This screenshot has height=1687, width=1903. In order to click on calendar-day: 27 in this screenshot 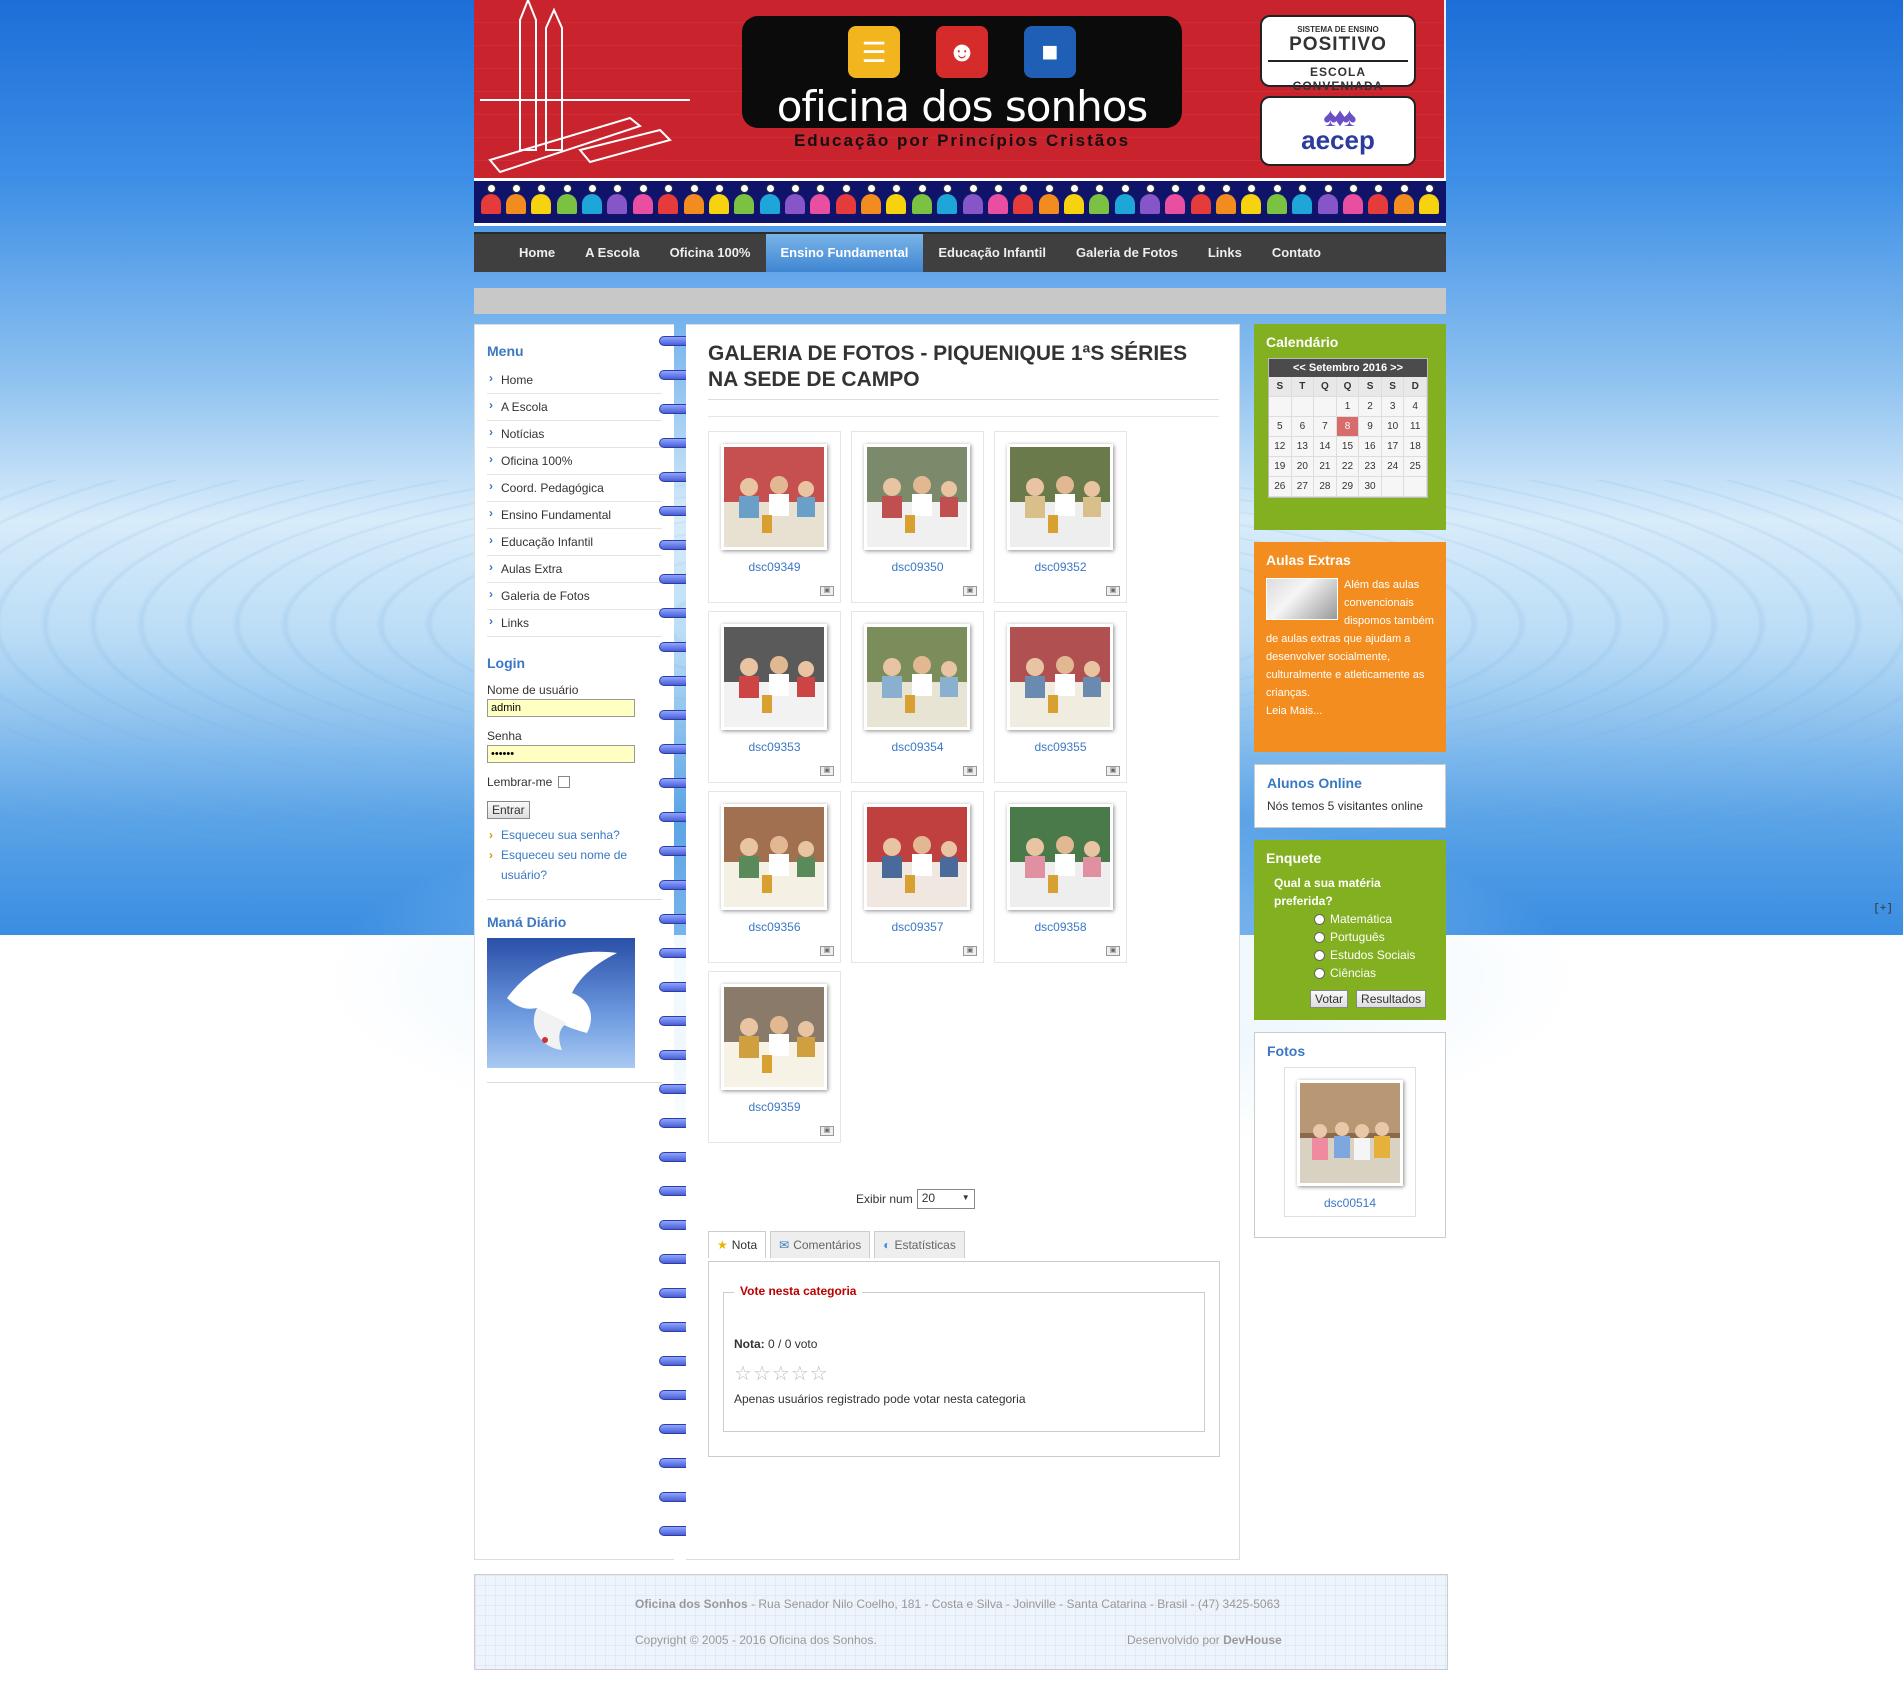, I will do `click(1303, 487)`.